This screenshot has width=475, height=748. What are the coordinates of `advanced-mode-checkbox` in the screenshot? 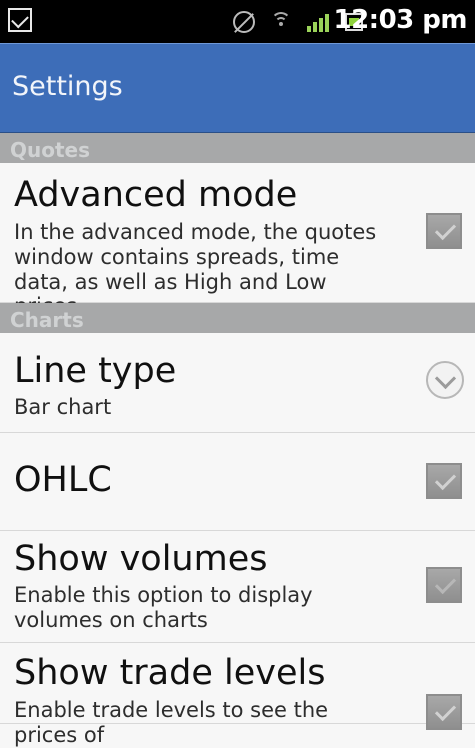 It's located at (444, 231).